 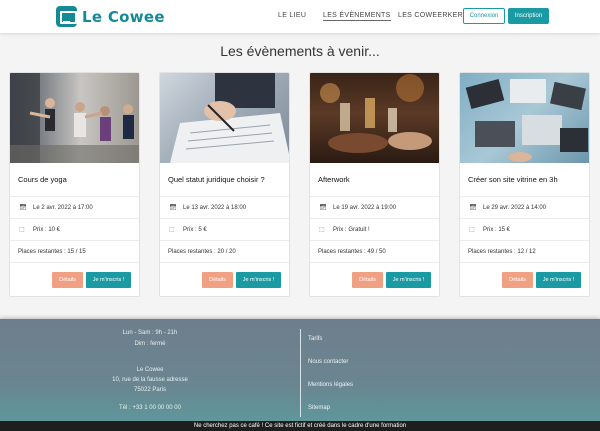 I want to click on event-price: Prix : Gratuit !, so click(x=351, y=229).